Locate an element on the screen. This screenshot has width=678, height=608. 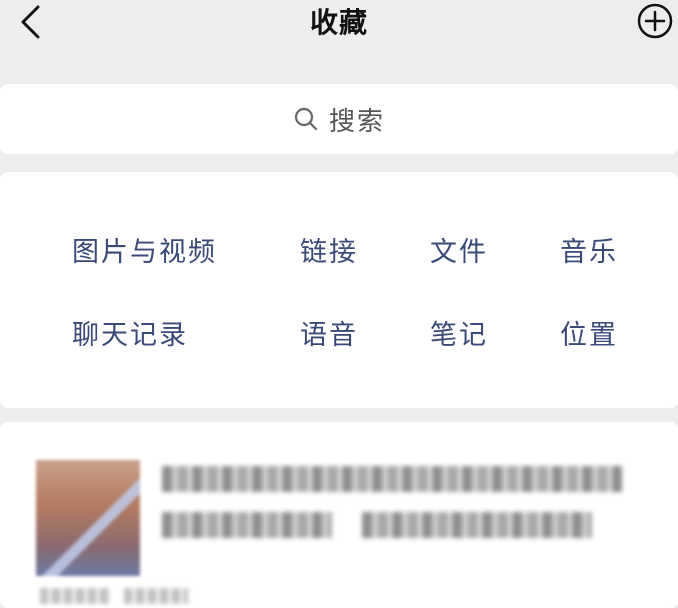
category-chat-history: 聊天记录 is located at coordinates (130, 332).